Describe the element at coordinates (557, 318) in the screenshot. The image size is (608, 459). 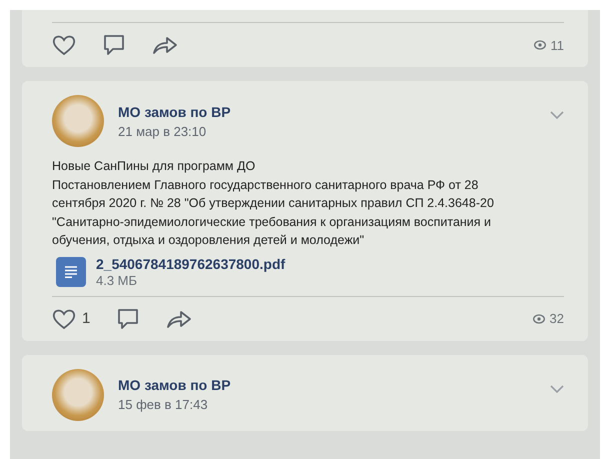
I see `view-count: 32` at that location.